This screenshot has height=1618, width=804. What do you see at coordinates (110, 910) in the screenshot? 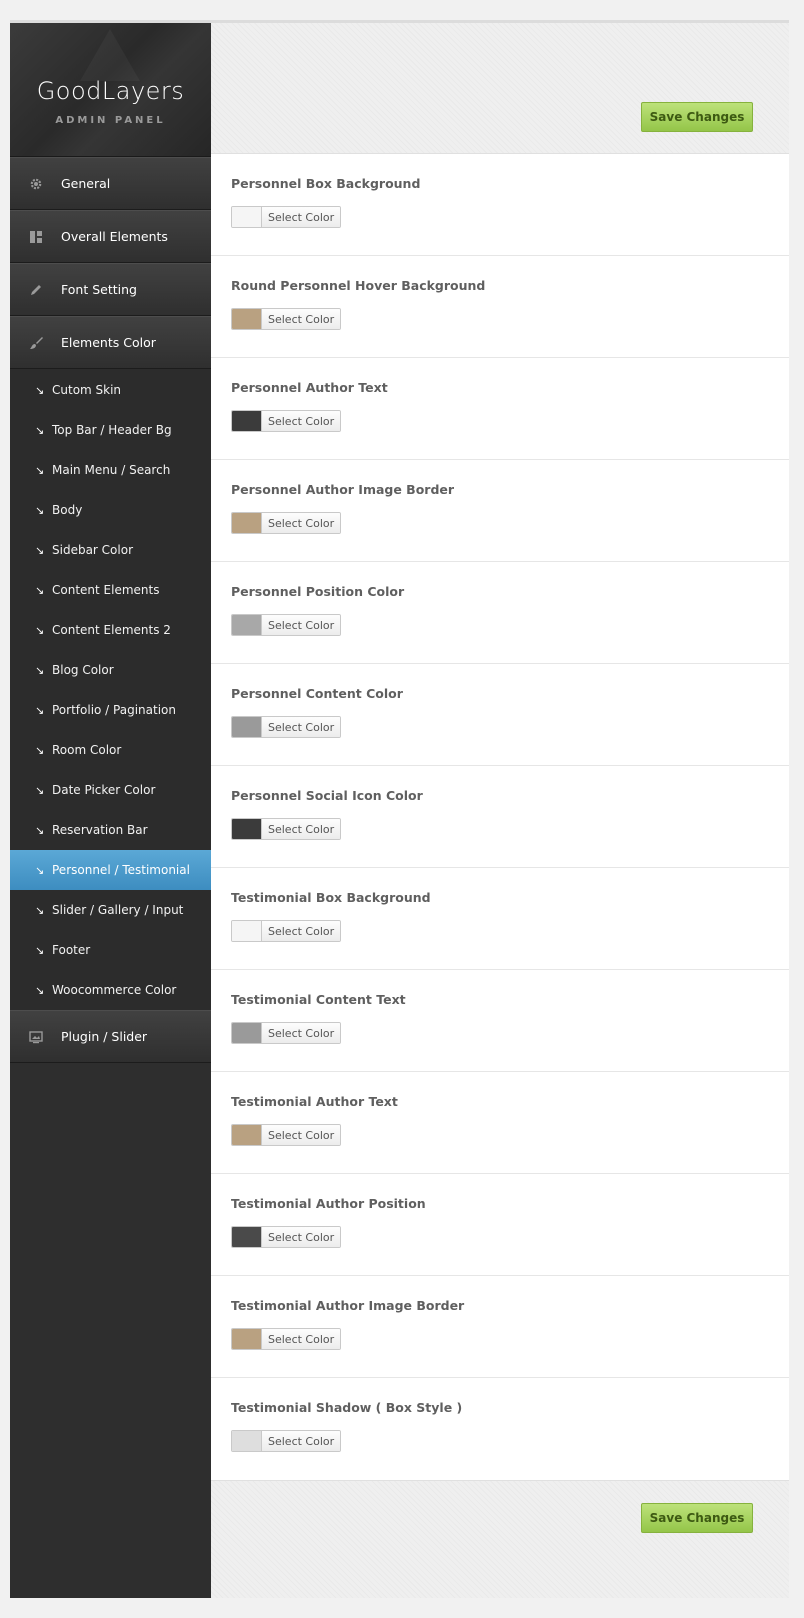
I see `submenu-item-slider-gallery-input: ↘ Slider / Gallery / Input` at bounding box center [110, 910].